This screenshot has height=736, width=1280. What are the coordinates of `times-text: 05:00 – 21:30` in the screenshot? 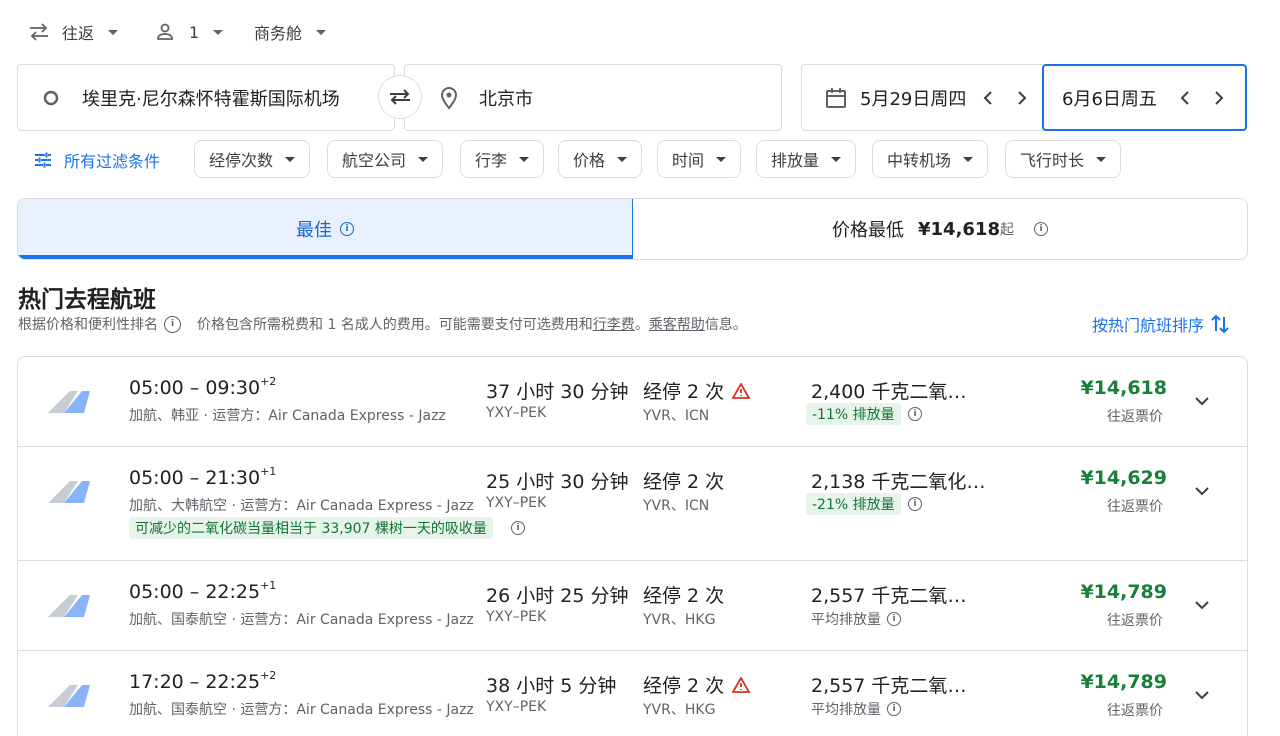 It's located at (195, 478).